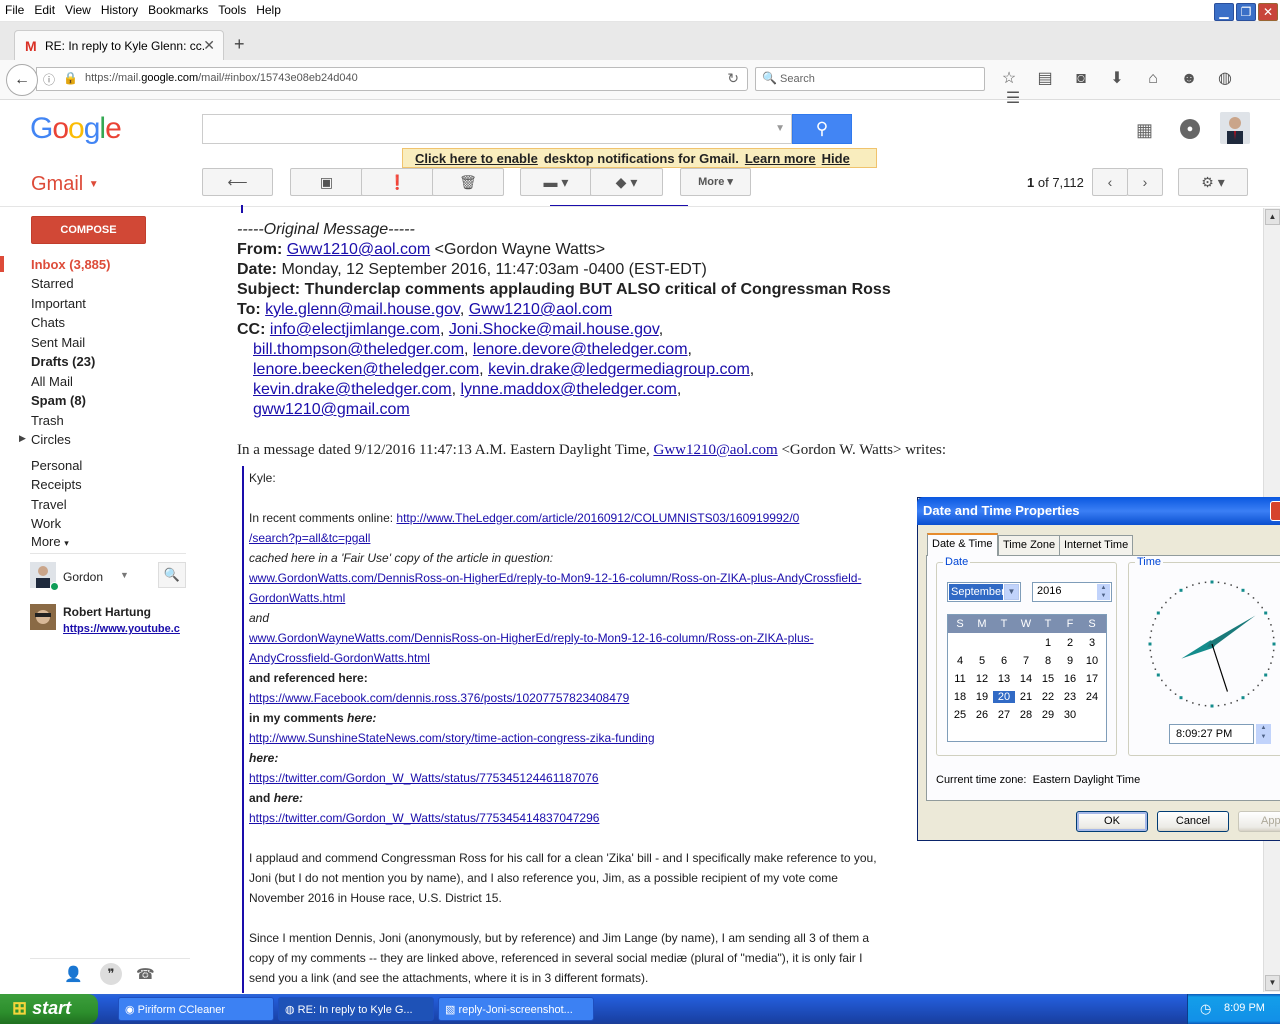 This screenshot has height=1024, width=1280. What do you see at coordinates (1096, 545) in the screenshot?
I see `tab-internet-time: Internet Time` at bounding box center [1096, 545].